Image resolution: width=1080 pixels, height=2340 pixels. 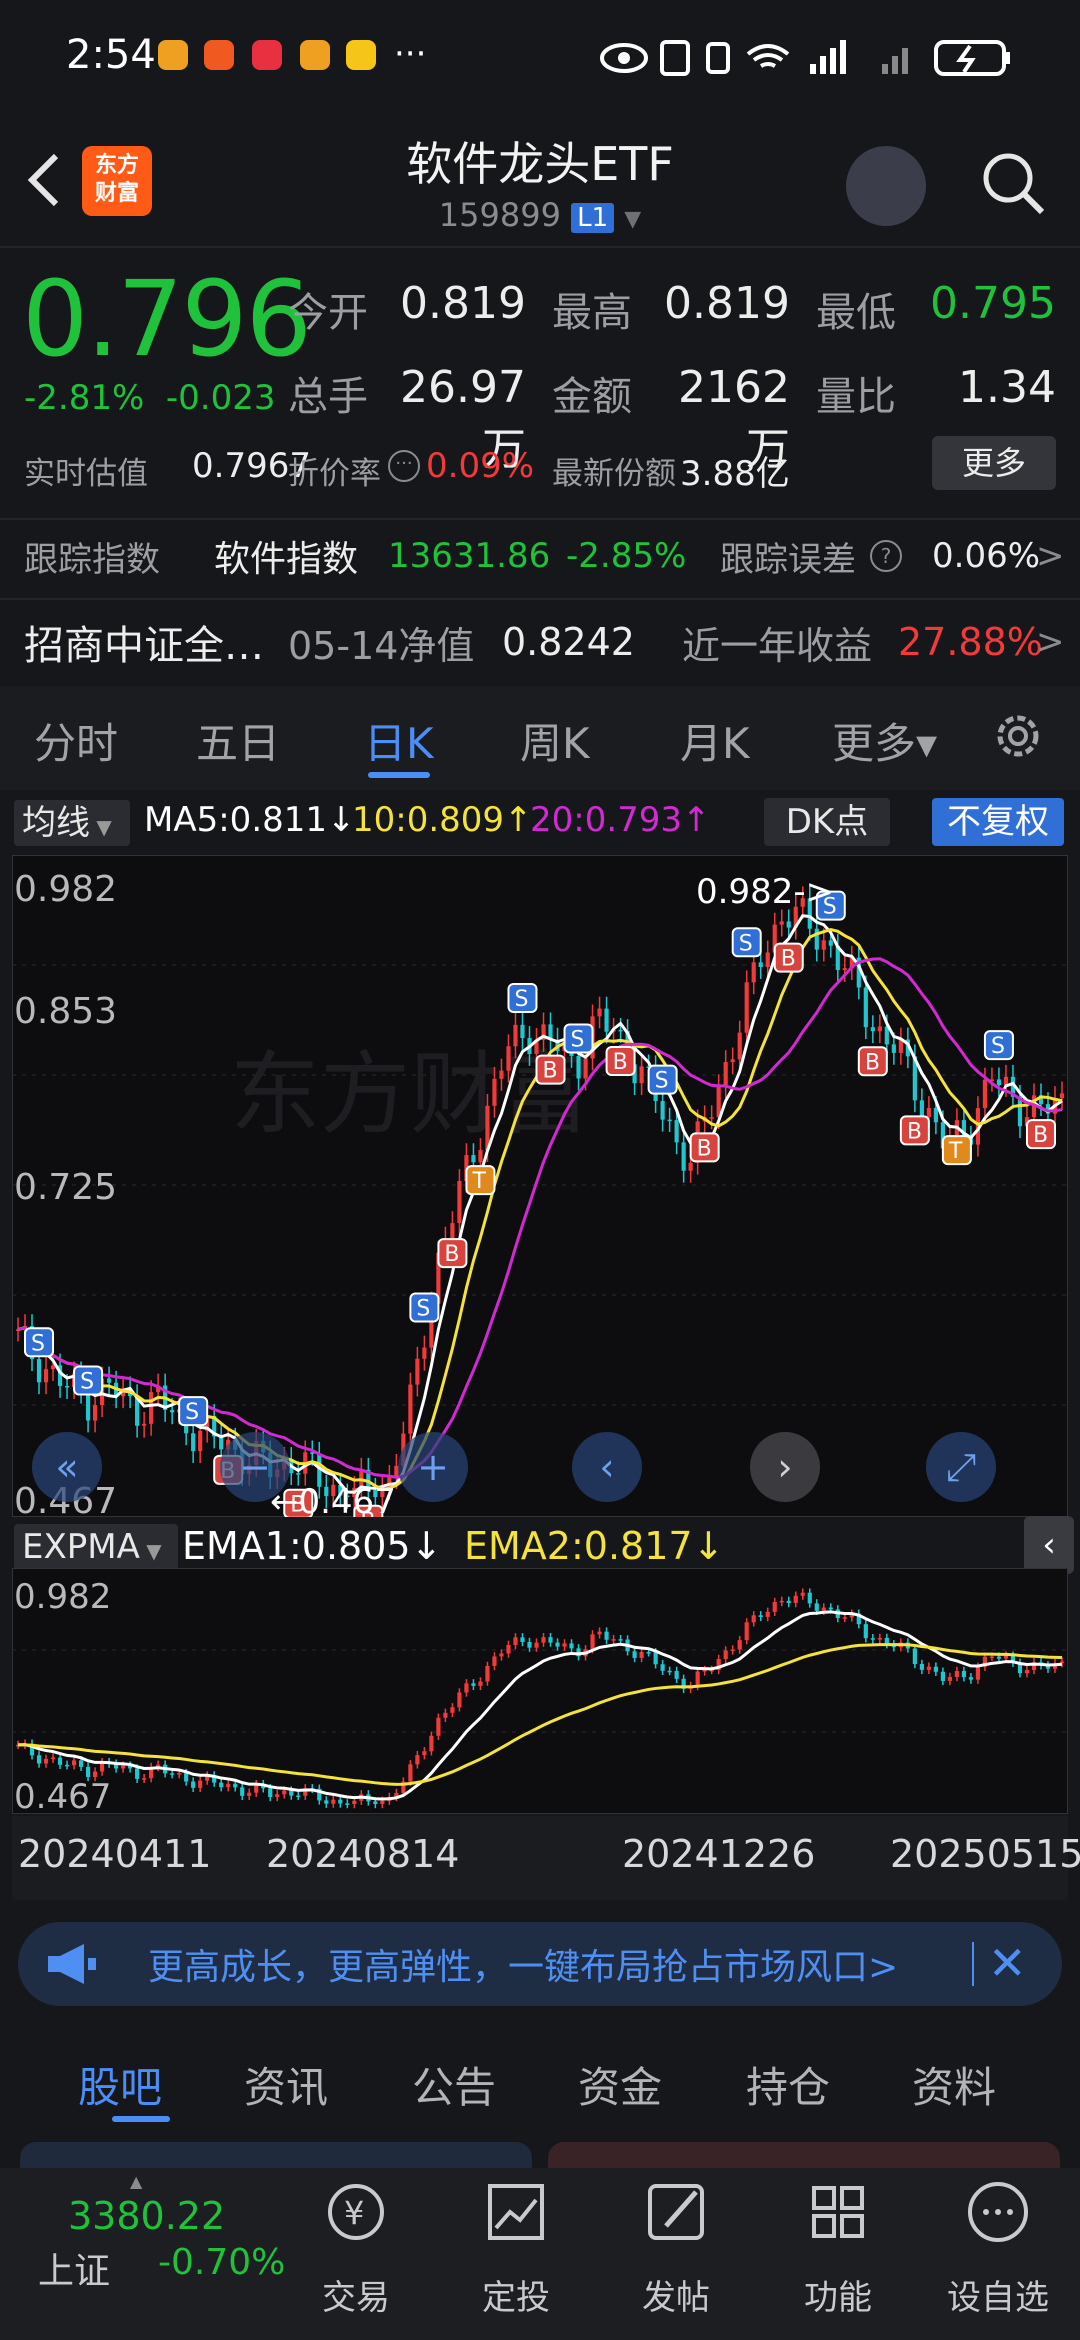 What do you see at coordinates (998, 2212) in the screenshot?
I see `more-circle-icon` at bounding box center [998, 2212].